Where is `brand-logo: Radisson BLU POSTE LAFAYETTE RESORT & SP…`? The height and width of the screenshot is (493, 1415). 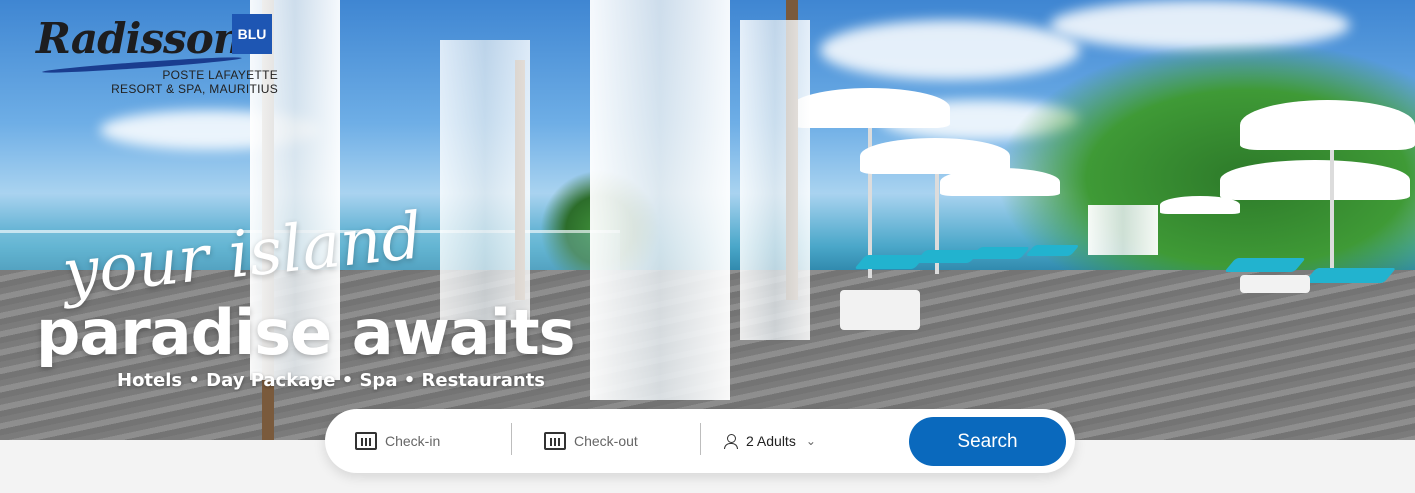
brand-logo: Radisson BLU POSTE LAFAYETTE RESORT & SP… is located at coordinates (161, 55).